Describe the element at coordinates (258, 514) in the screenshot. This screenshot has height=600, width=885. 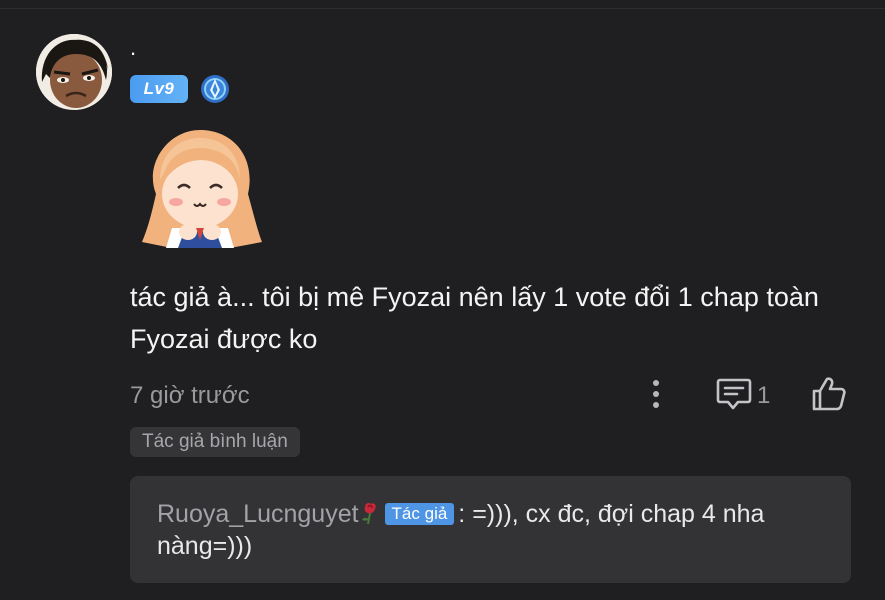
I see `reply-username: Ruoya_Lucnguyet` at that location.